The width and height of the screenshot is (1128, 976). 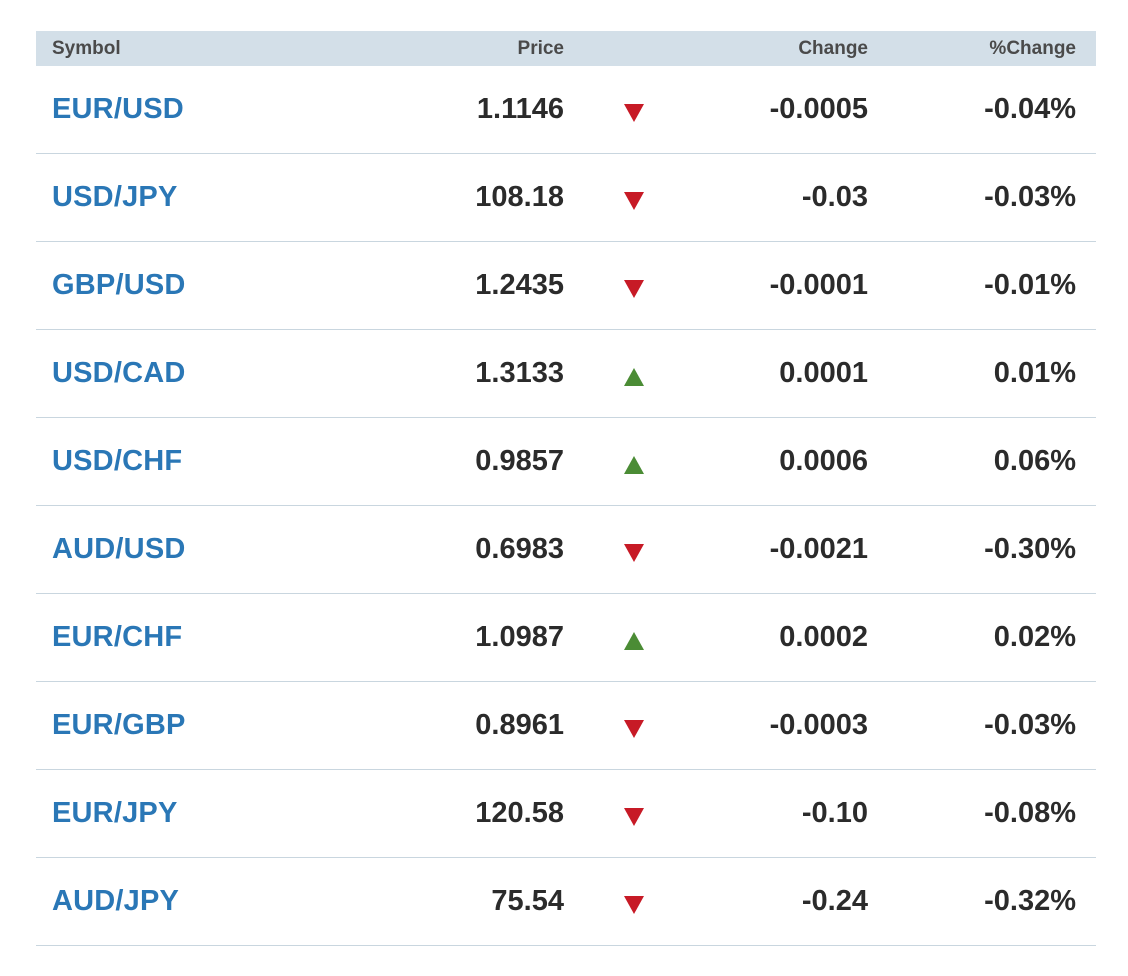 What do you see at coordinates (1030, 549) in the screenshot?
I see `pct-change-cell: -0.30%` at bounding box center [1030, 549].